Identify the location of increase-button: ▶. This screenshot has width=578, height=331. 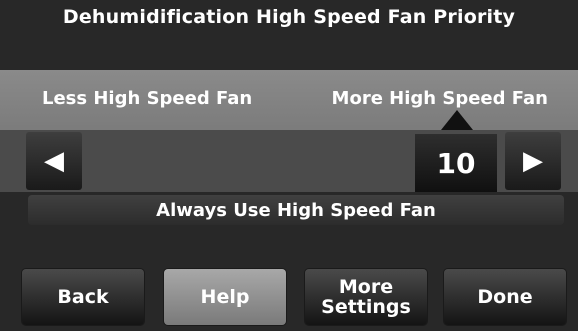
(533, 161).